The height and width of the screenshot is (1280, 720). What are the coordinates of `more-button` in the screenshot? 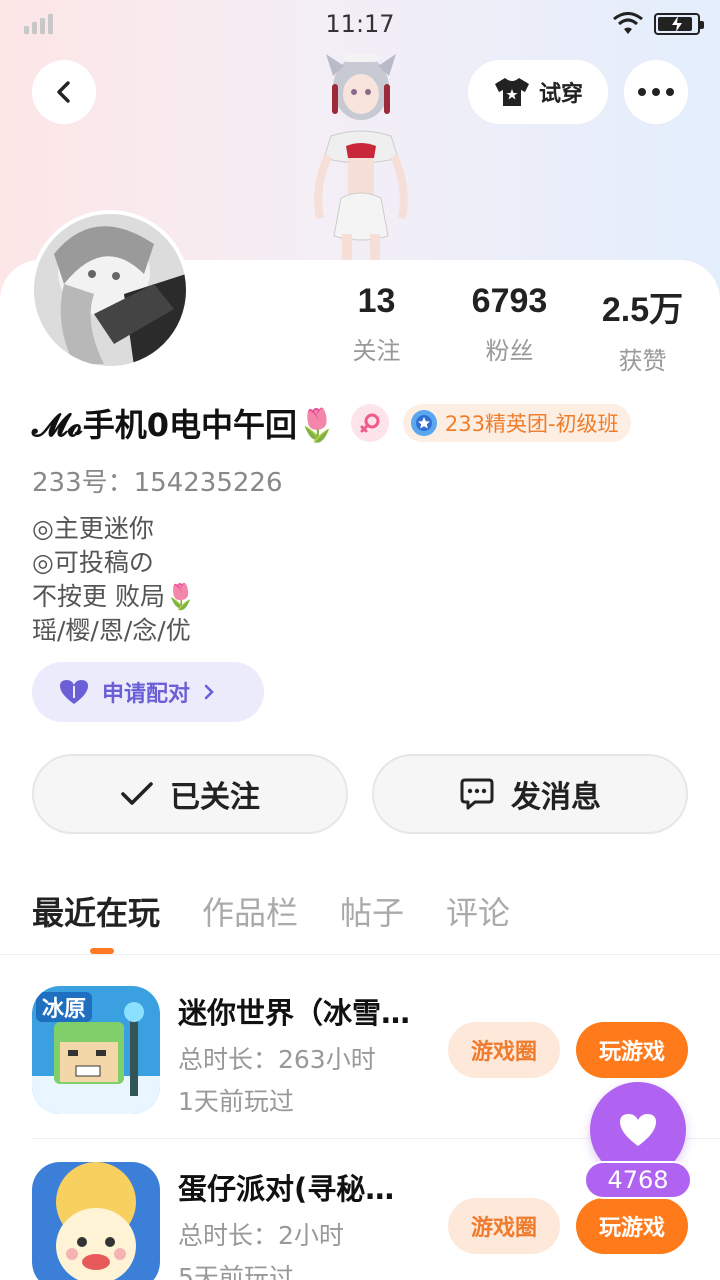 It's located at (656, 92).